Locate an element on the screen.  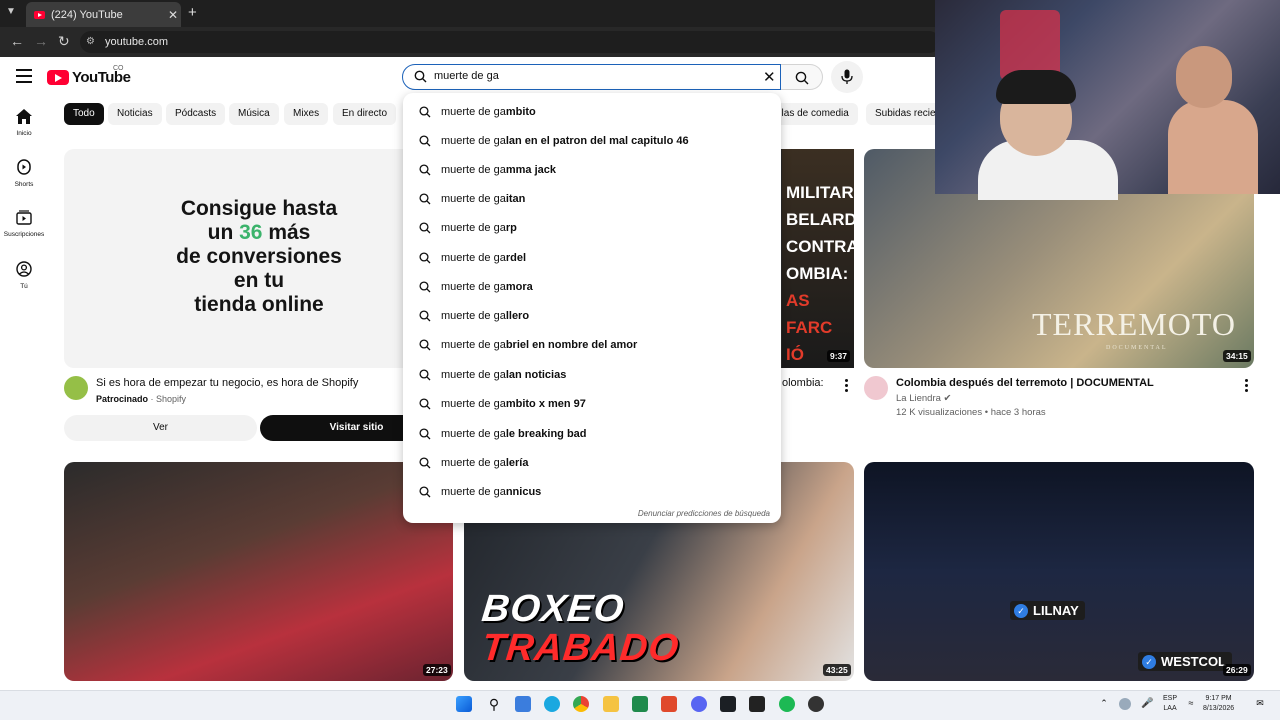
shopify-avatar is located at coordinates (76, 388).